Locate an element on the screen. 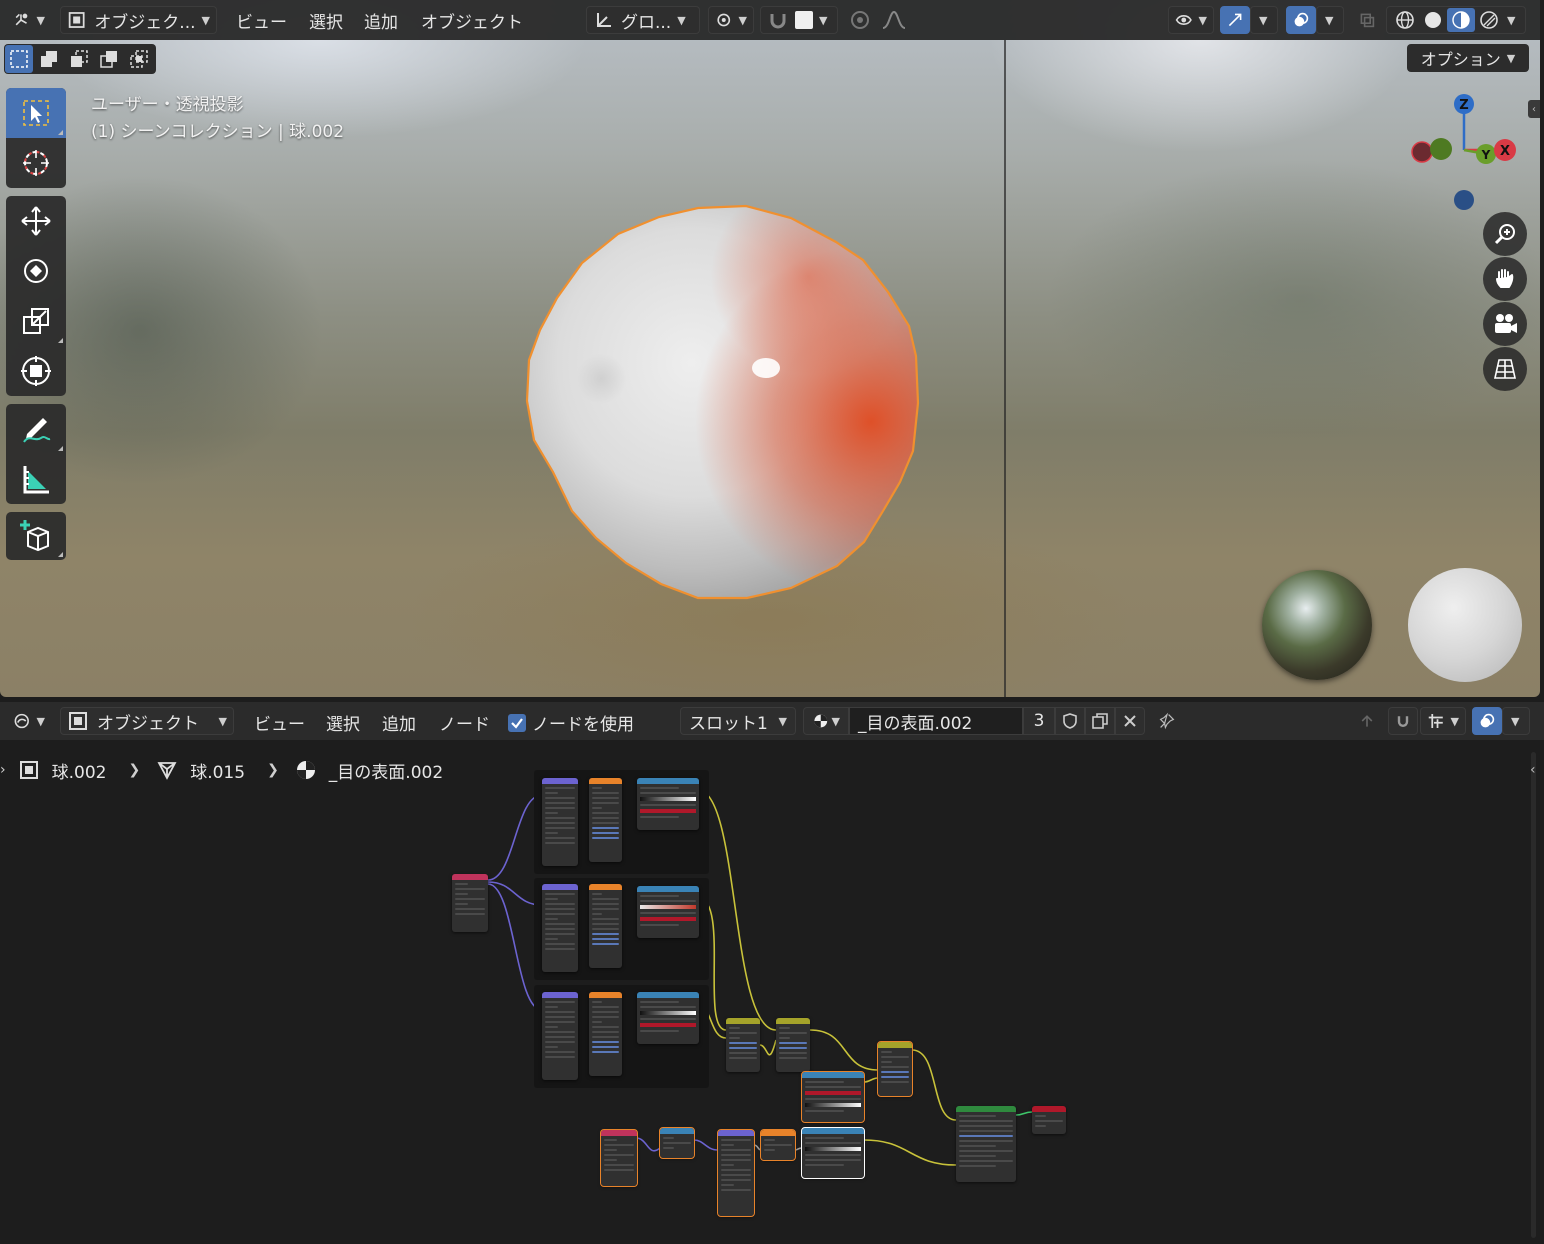  scale-tool is located at coordinates (36, 321).